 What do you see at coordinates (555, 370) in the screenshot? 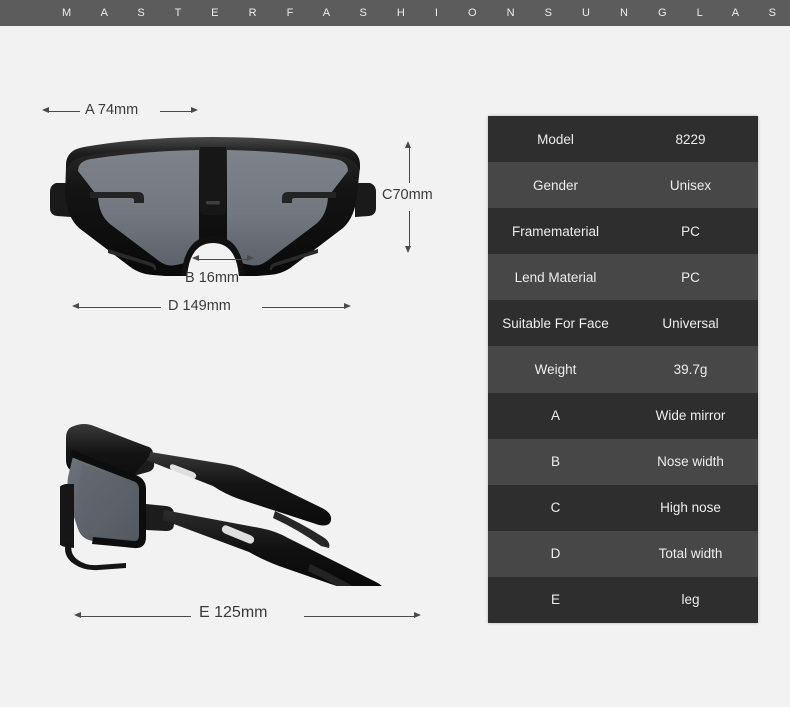
I see `spec-name: Weight` at bounding box center [555, 370].